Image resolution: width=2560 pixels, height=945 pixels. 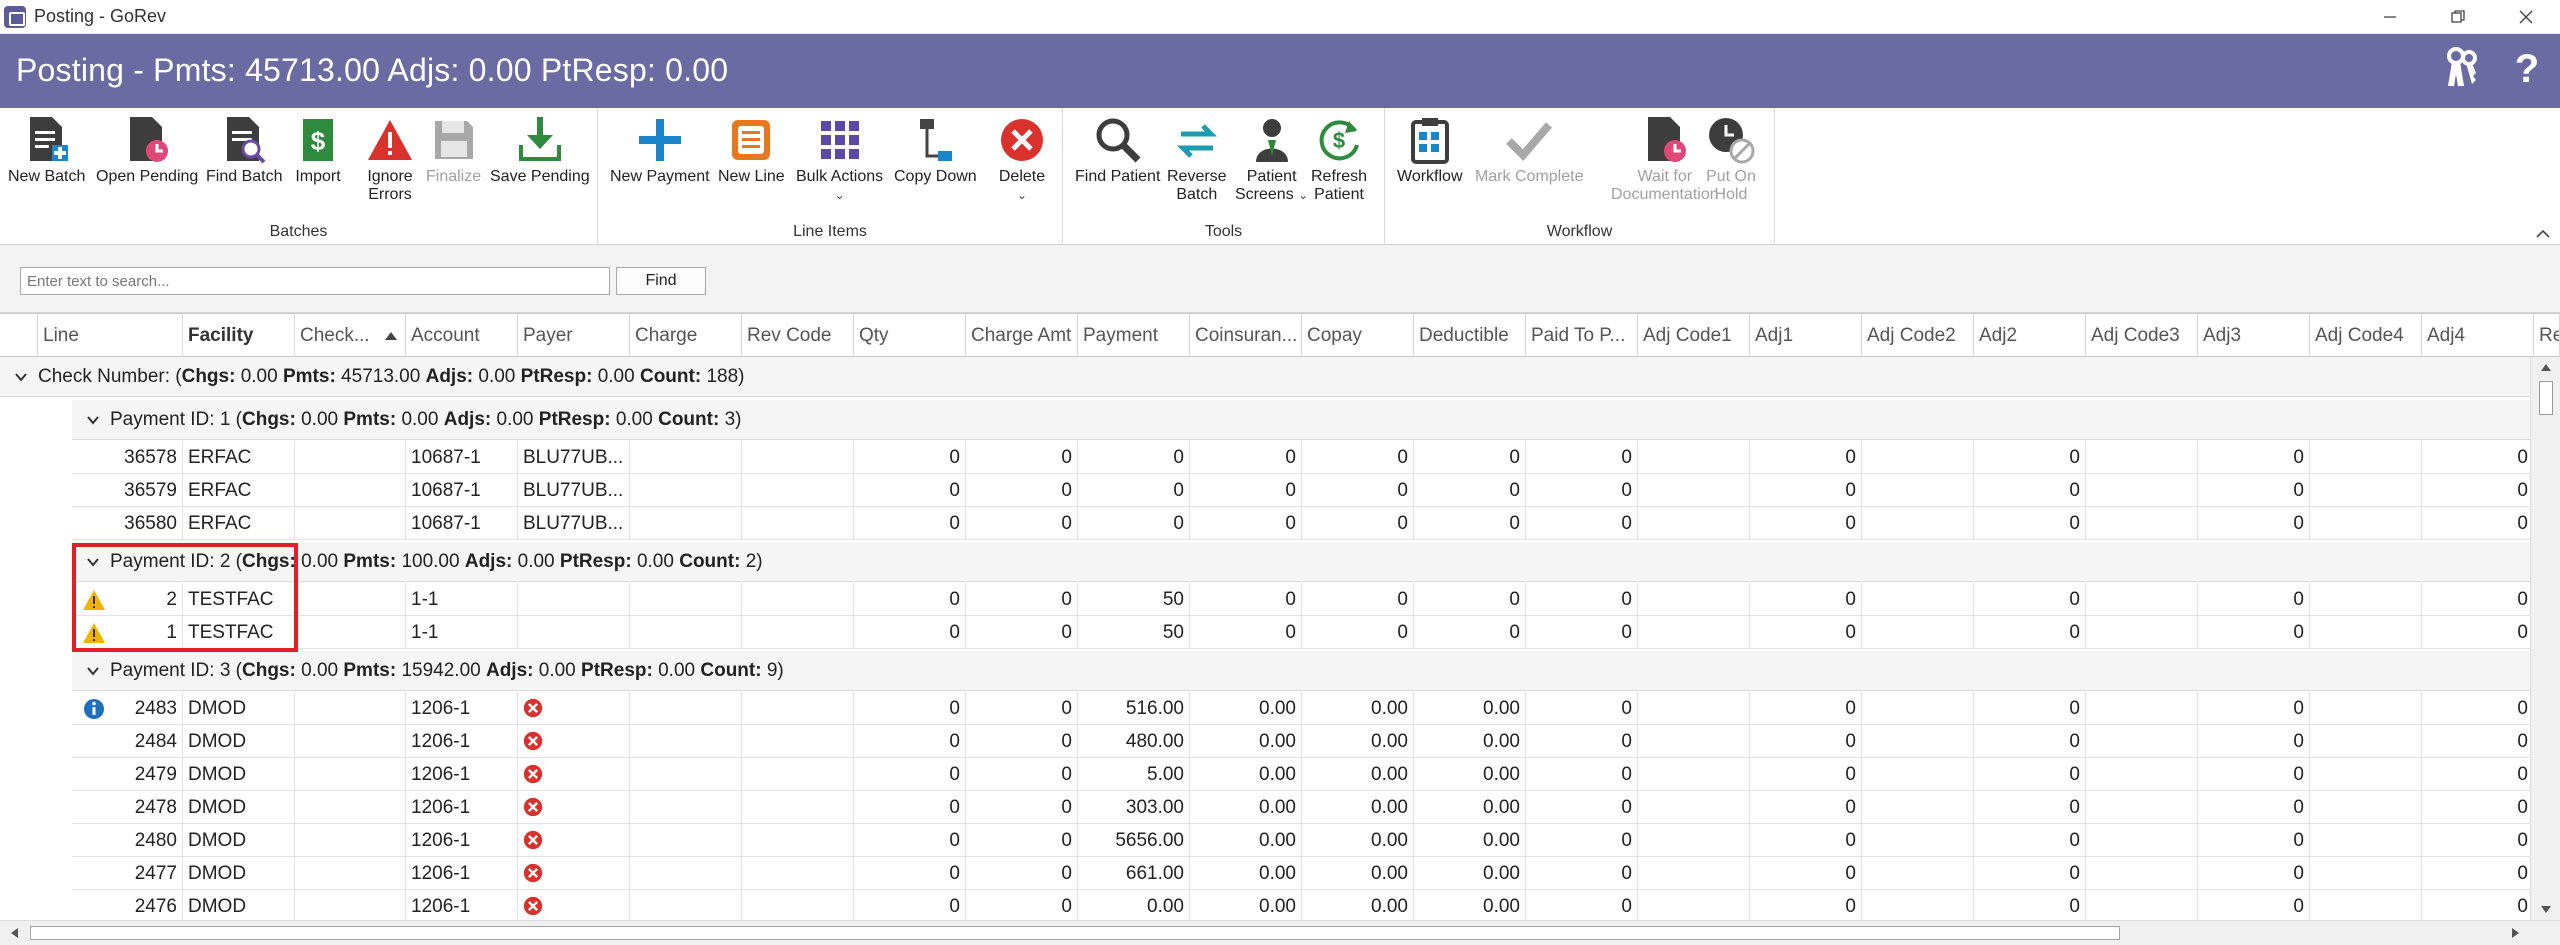 What do you see at coordinates (127, 523) in the screenshot?
I see `cell-line: 36580` at bounding box center [127, 523].